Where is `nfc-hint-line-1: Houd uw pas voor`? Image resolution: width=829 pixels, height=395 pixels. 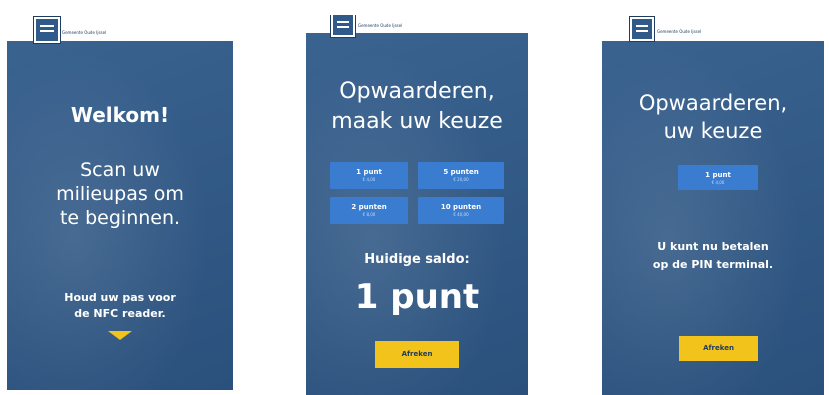
nfc-hint-line-1: Houd uw pas voor is located at coordinates (120, 297).